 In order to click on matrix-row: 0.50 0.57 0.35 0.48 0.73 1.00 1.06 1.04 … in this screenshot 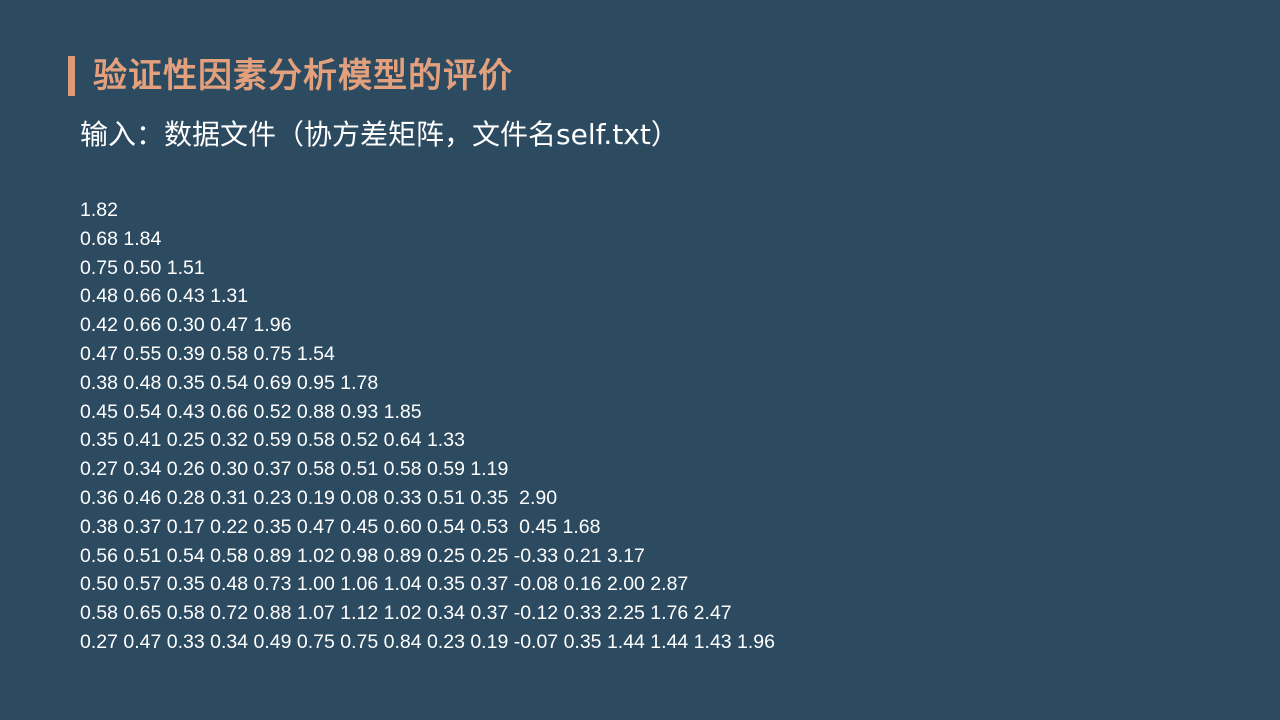, I will do `click(384, 584)`.